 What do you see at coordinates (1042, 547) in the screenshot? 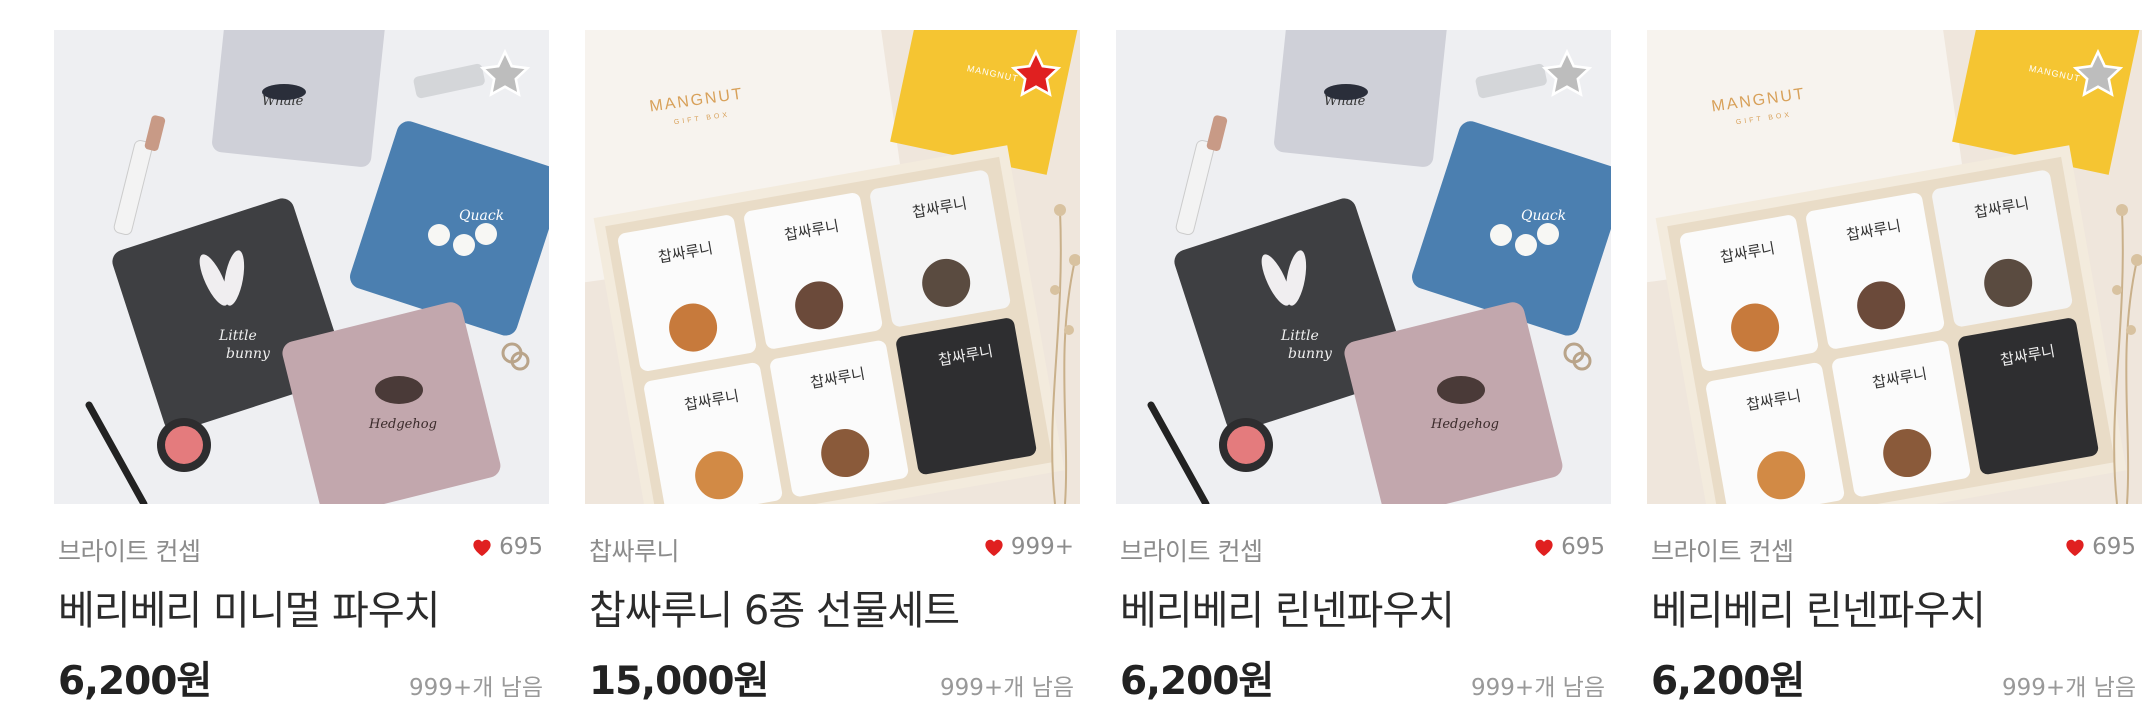
I see `like-count-value: 999+` at bounding box center [1042, 547].